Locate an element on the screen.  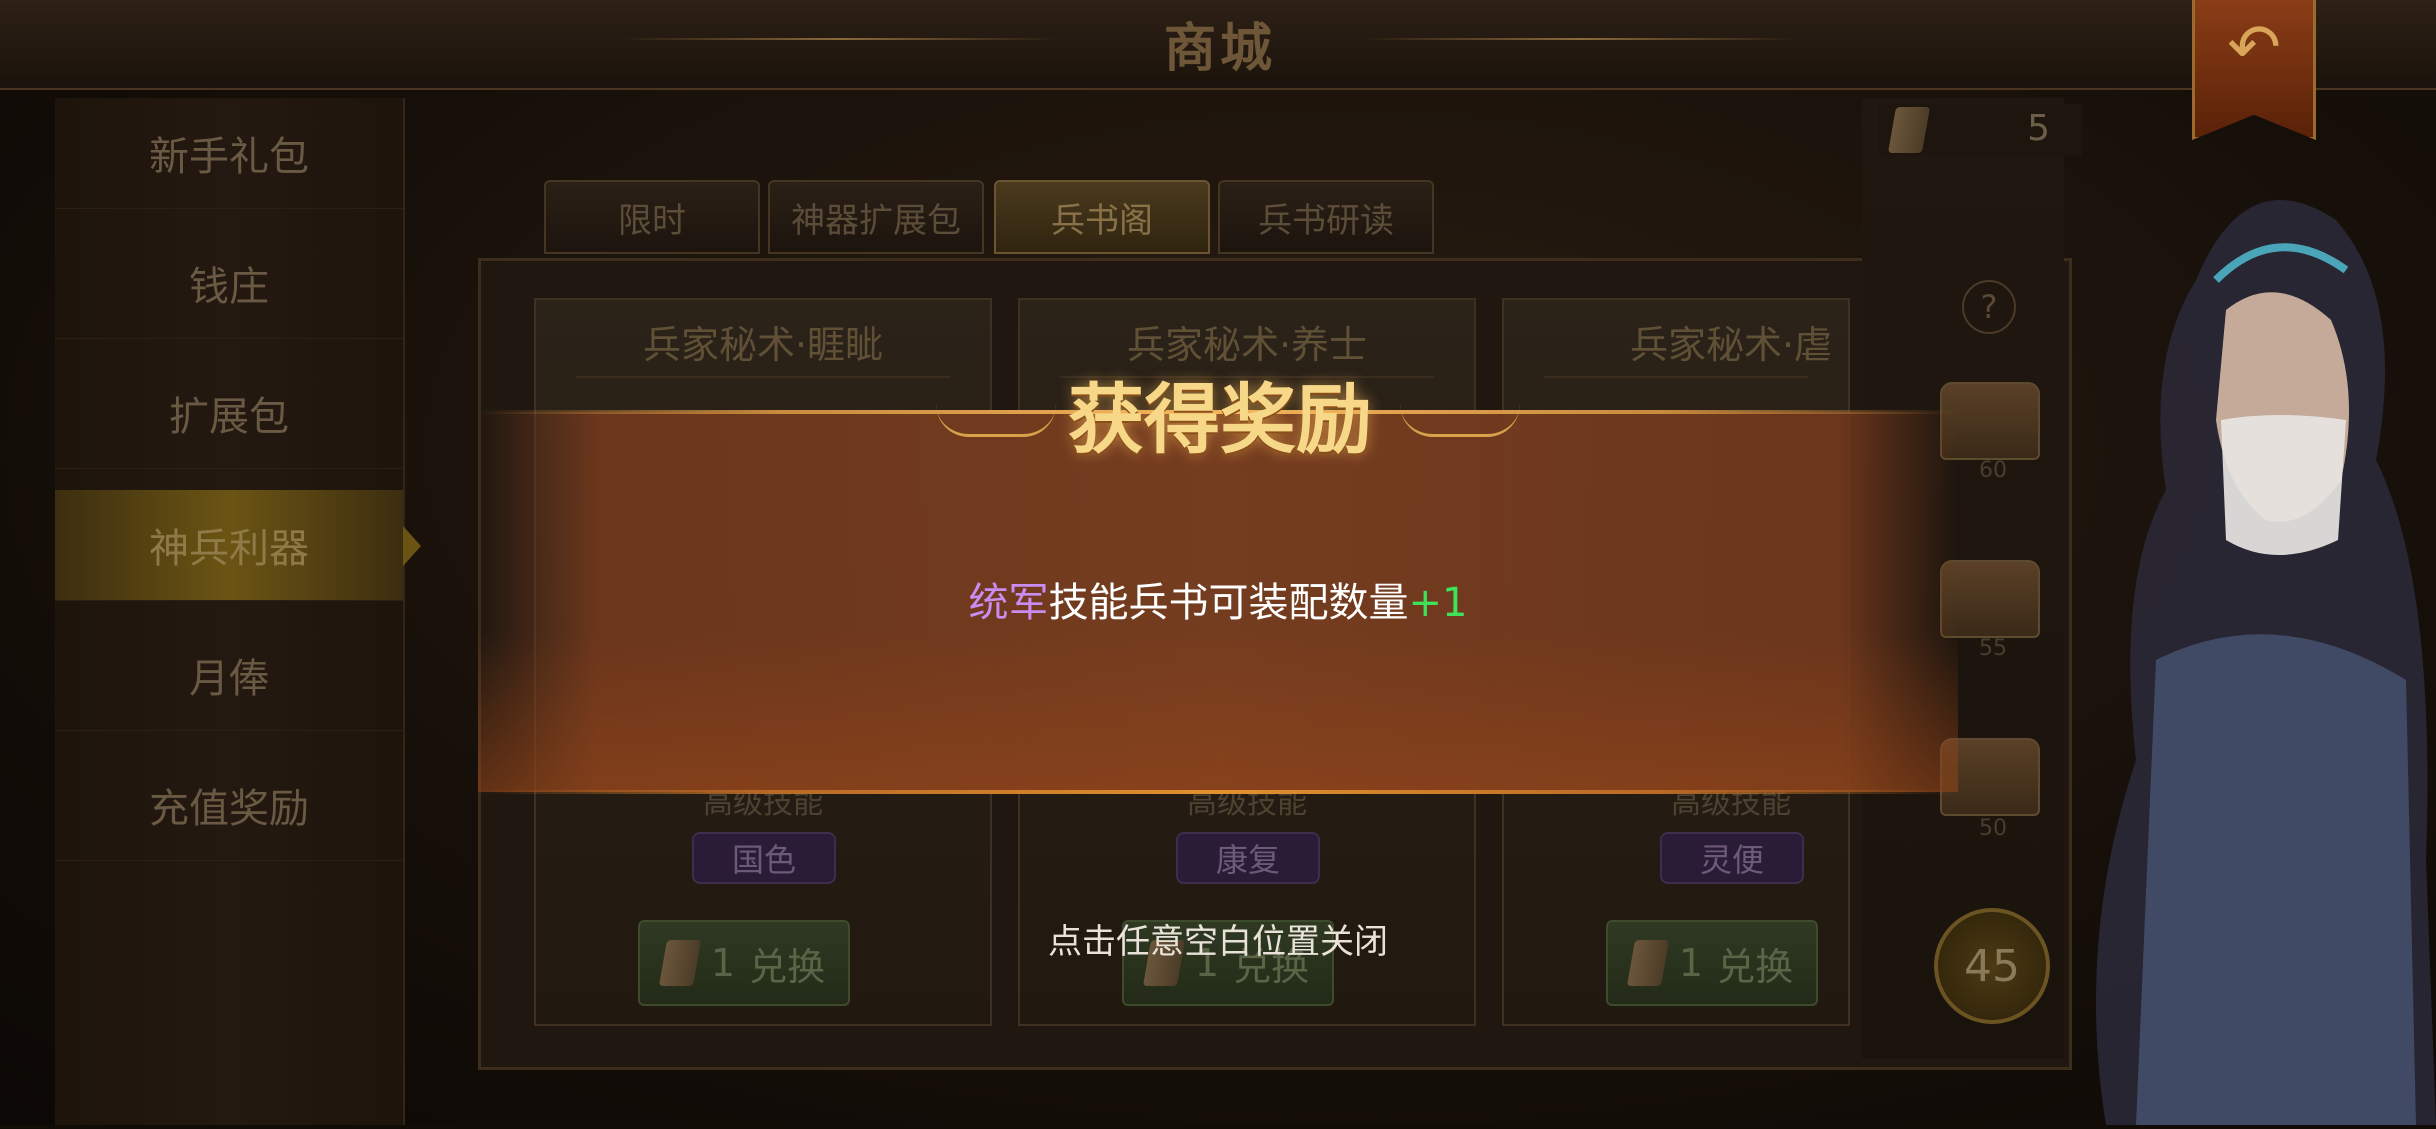
skill-tag: 国色 is located at coordinates (764, 858).